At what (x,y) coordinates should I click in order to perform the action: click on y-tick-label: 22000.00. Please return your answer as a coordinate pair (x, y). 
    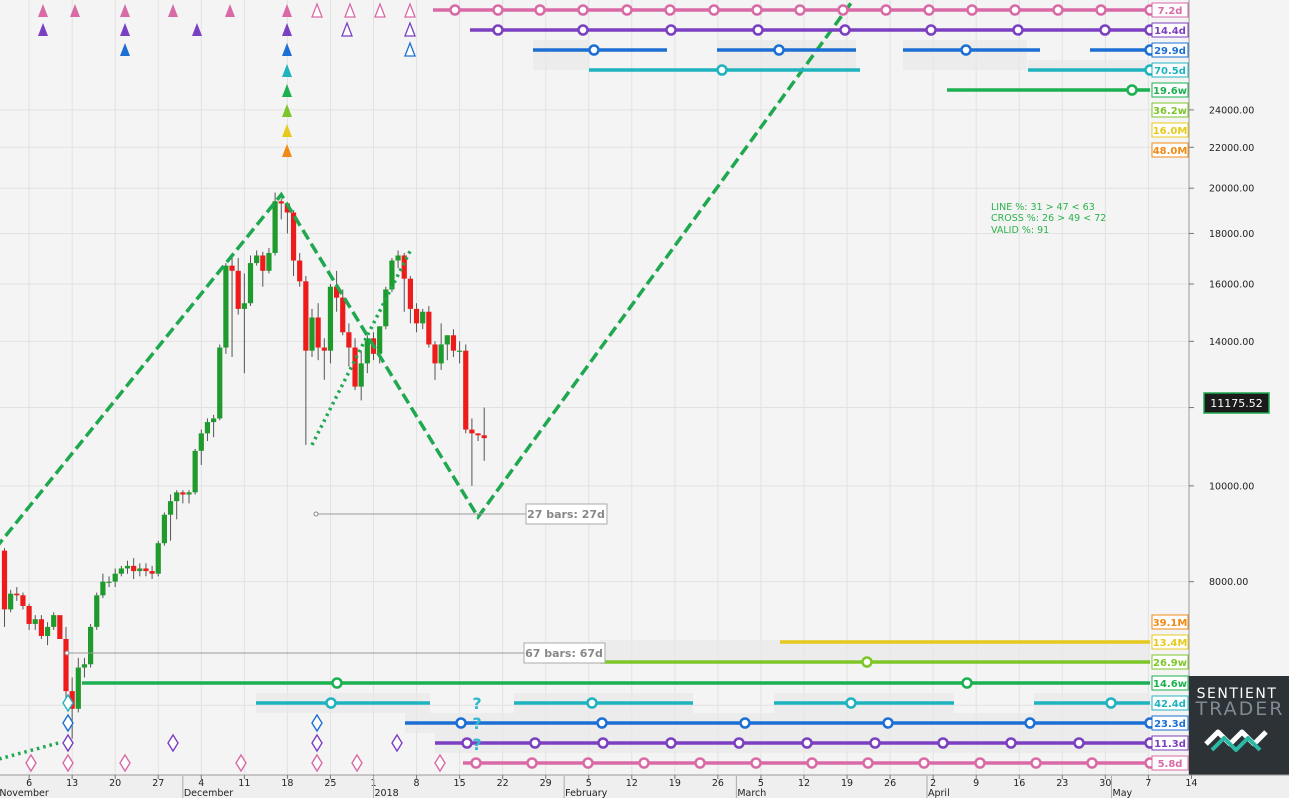
    Looking at the image, I should click on (1231, 148).